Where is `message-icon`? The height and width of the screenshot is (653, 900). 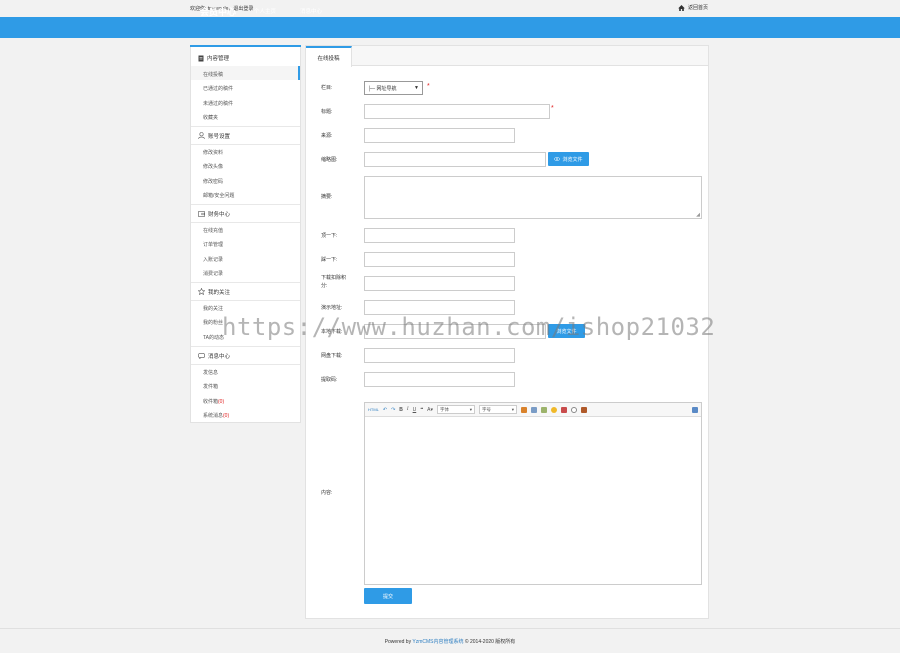 message-icon is located at coordinates (201, 355).